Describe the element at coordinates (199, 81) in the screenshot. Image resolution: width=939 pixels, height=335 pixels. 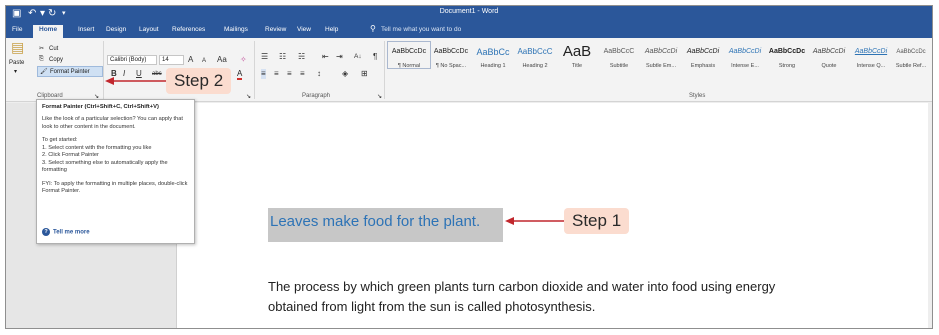
I see `step-2-callout: Step 2` at that location.